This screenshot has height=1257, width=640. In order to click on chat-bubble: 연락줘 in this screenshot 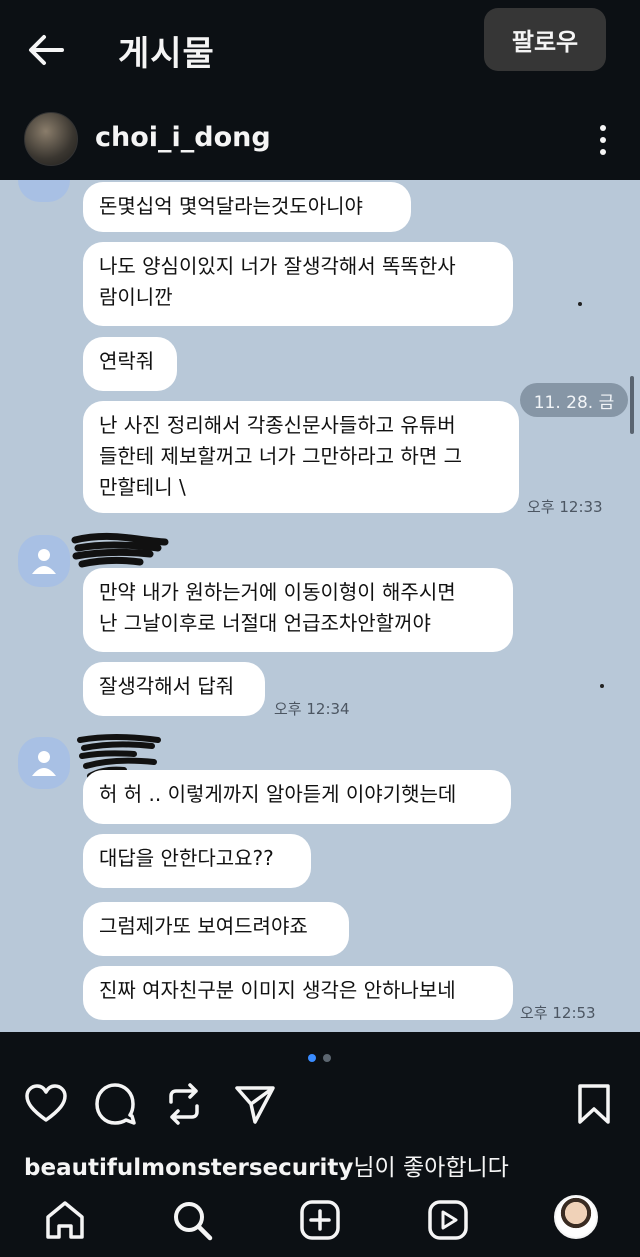, I will do `click(130, 364)`.